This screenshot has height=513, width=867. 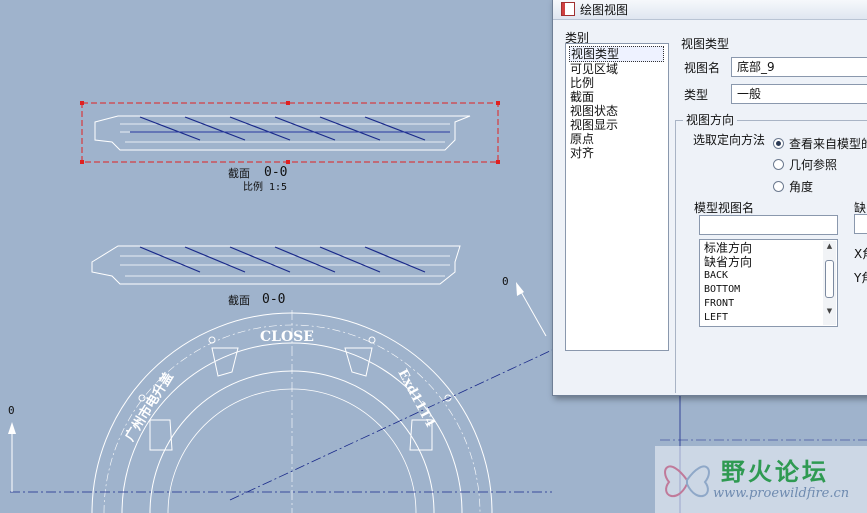 What do you see at coordinates (618, 69) in the screenshot?
I see `category-item-visible-area: 可见区域` at bounding box center [618, 69].